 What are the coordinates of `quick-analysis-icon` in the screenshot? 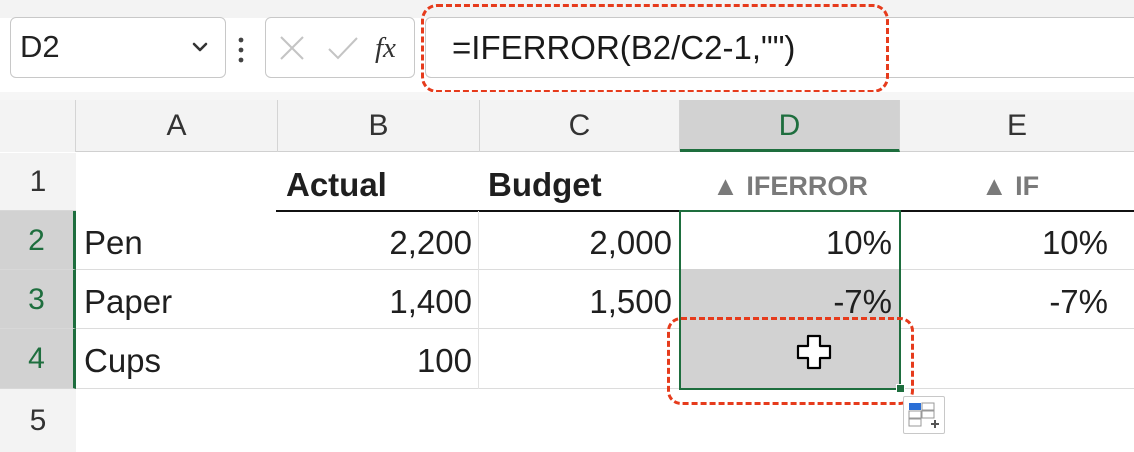 It's located at (923, 415).